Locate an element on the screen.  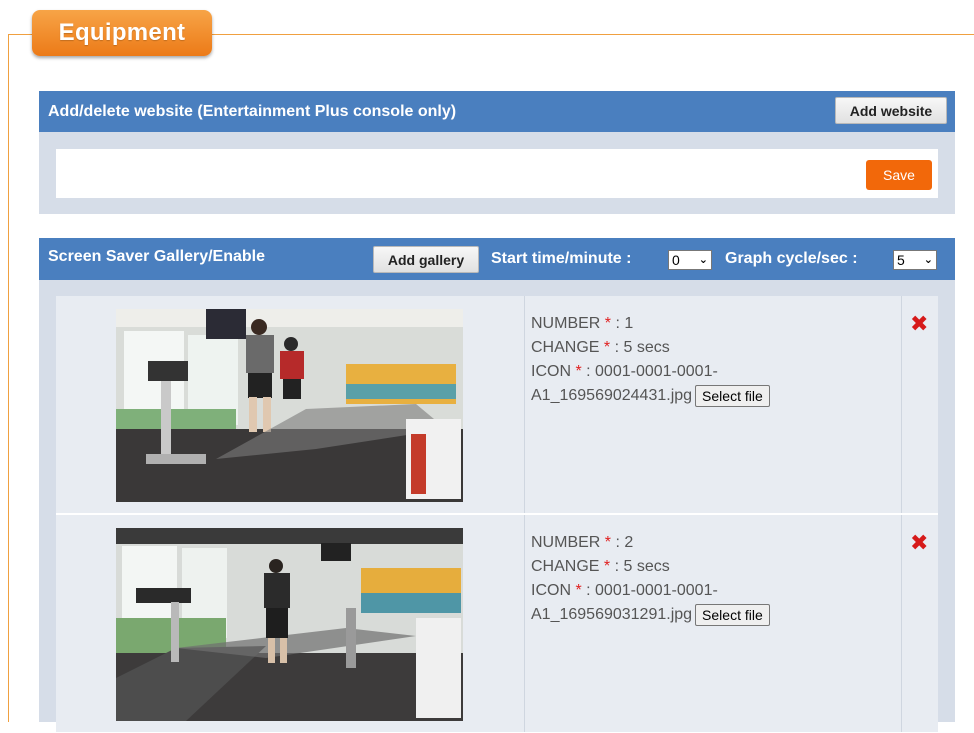
fieldset-border-left is located at coordinates (8, 378).